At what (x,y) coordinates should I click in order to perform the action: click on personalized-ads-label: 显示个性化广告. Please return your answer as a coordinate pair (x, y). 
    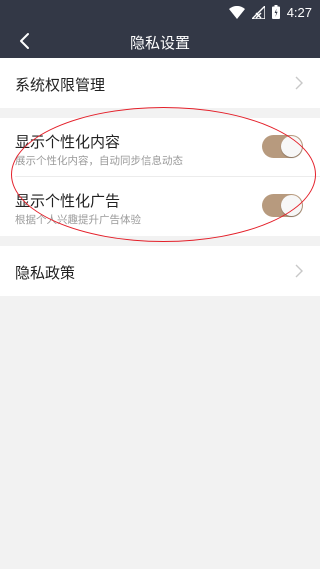
    Looking at the image, I should click on (68, 201).